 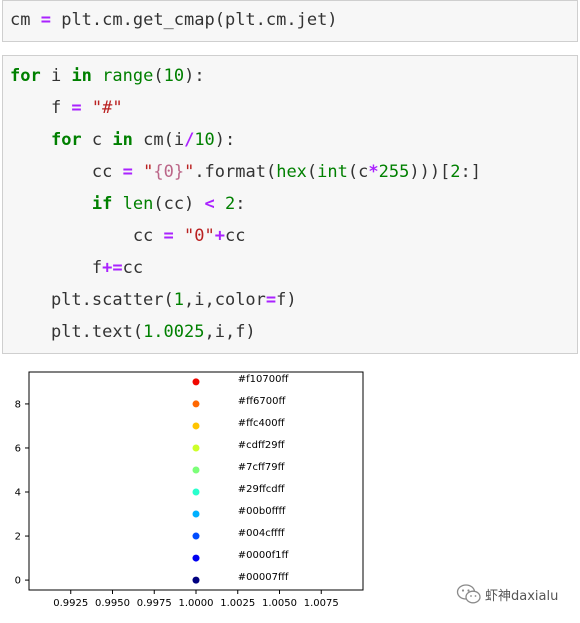 I want to click on code-token: if, so click(x=102, y=204).